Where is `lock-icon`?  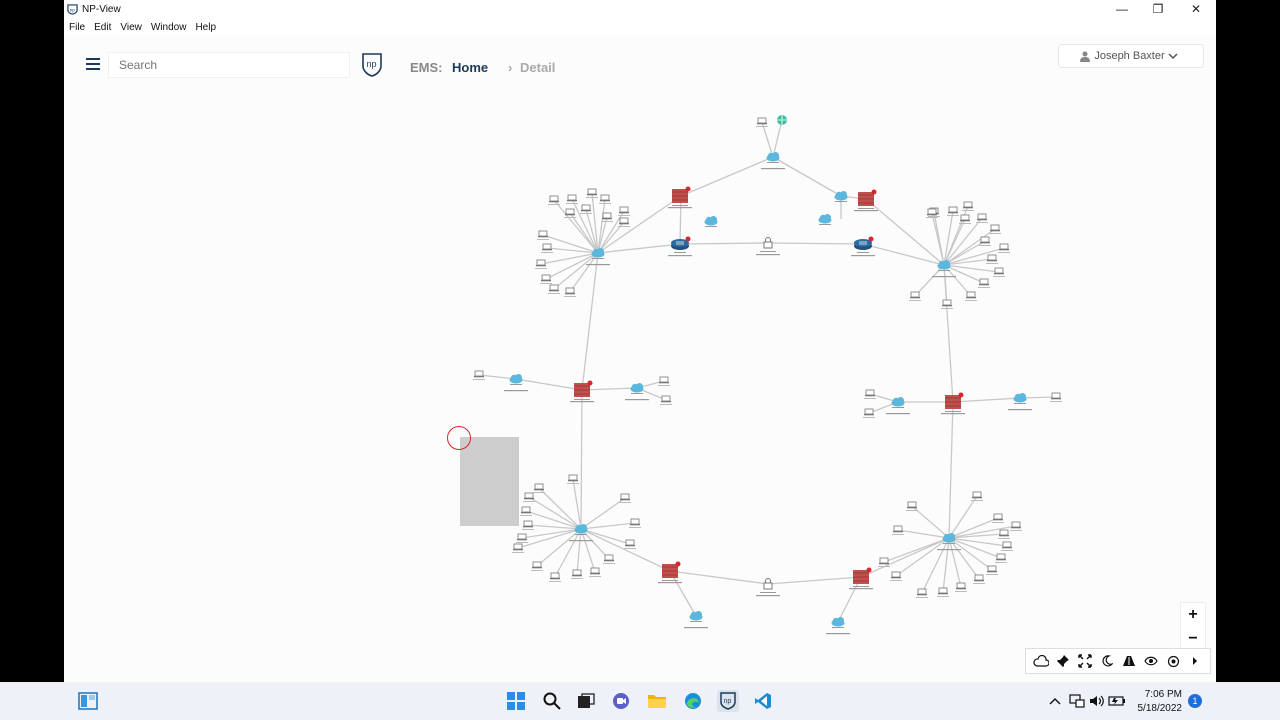
lock-icon is located at coordinates (768, 586).